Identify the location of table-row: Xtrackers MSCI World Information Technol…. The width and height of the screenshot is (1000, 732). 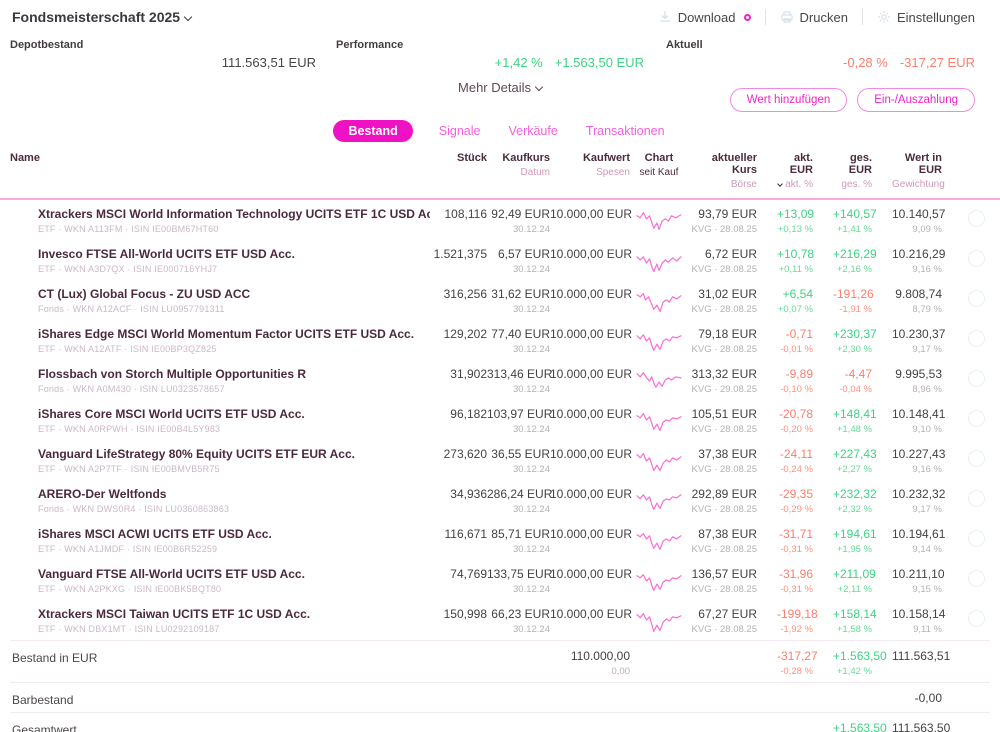
(500, 220).